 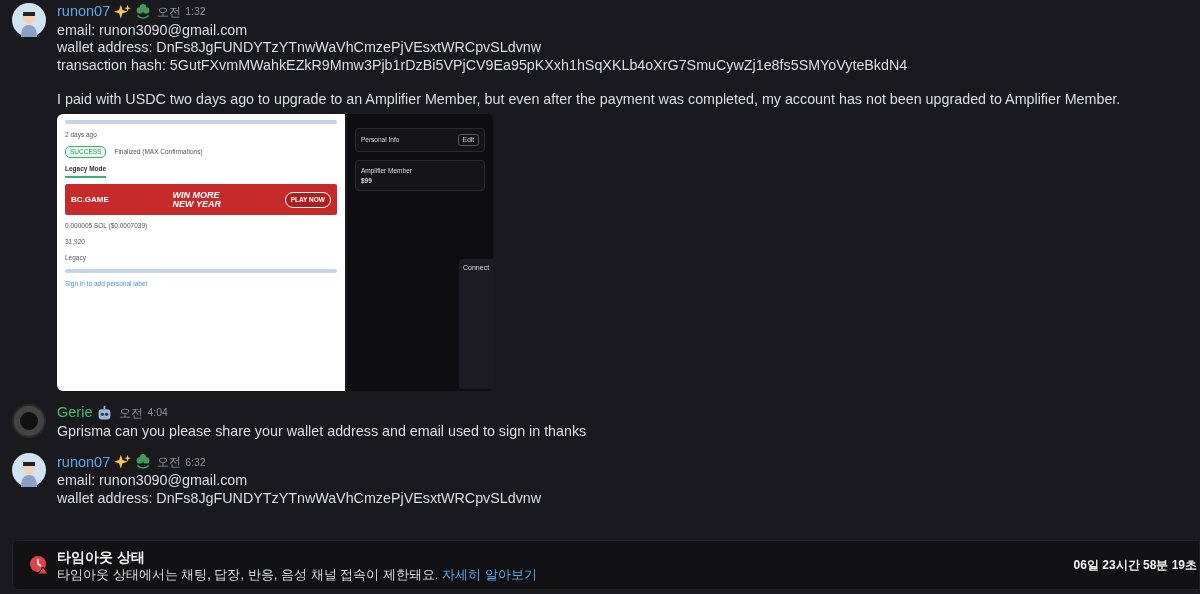 What do you see at coordinates (195, 462) in the screenshot?
I see `timestamp: 6:32` at bounding box center [195, 462].